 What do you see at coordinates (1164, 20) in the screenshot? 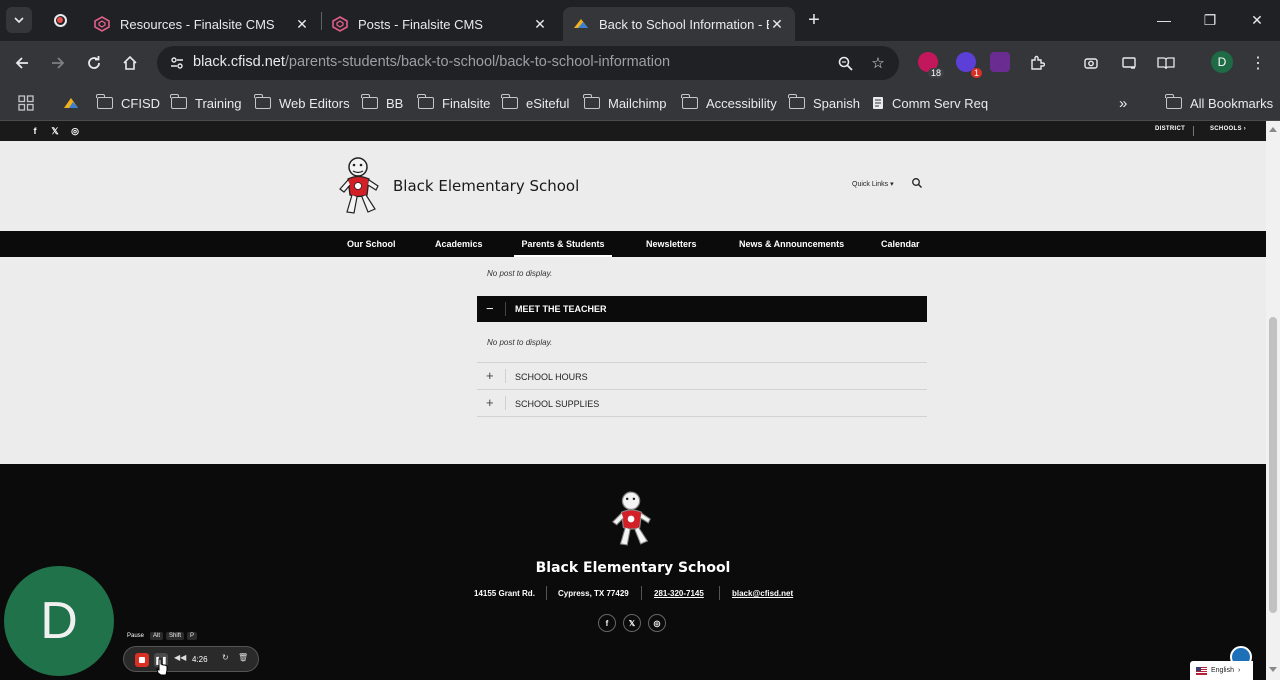
I see `minimize-button: —` at bounding box center [1164, 20].